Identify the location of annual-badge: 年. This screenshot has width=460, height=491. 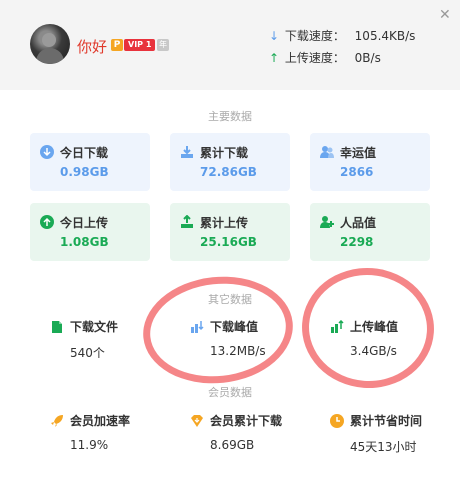
(163, 45).